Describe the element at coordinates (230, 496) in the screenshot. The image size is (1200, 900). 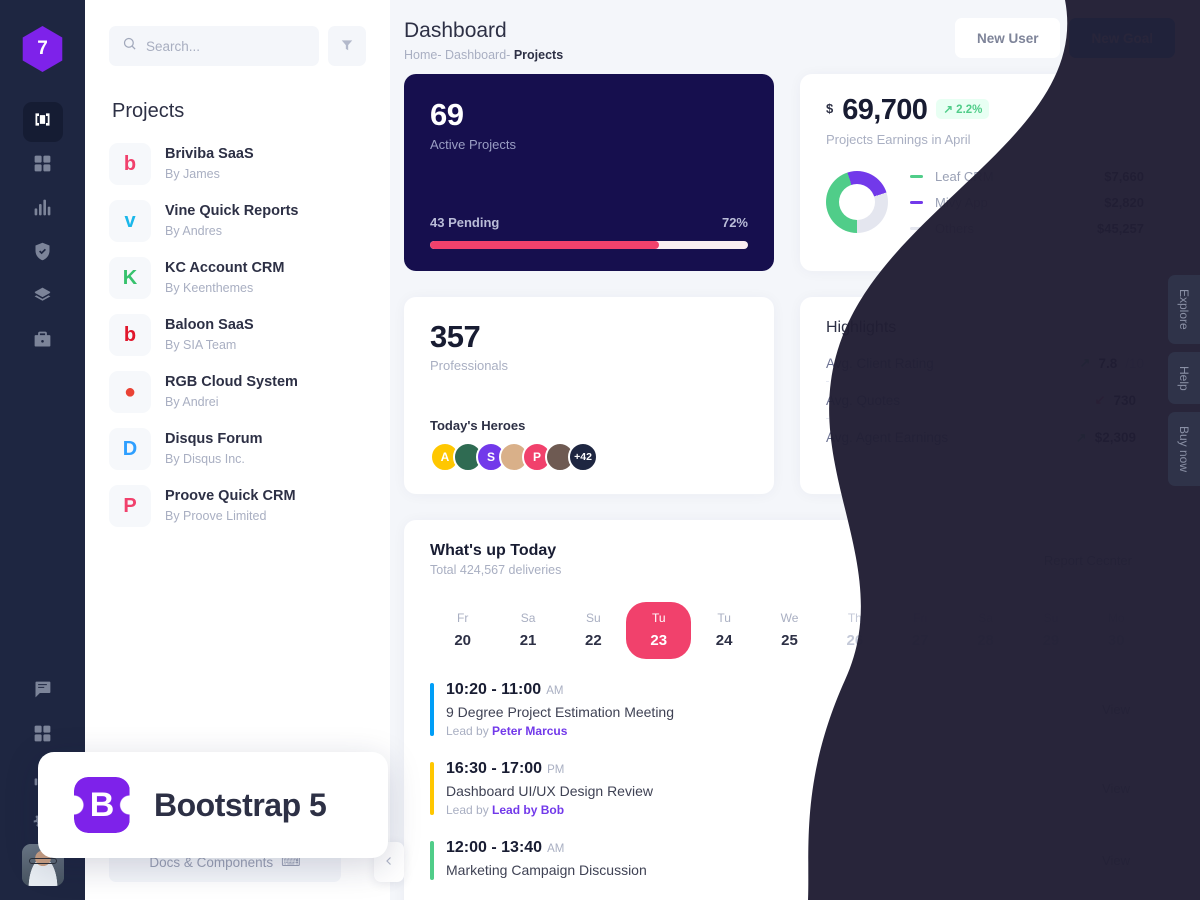
I see `project-name: Proove Quick CRM` at that location.